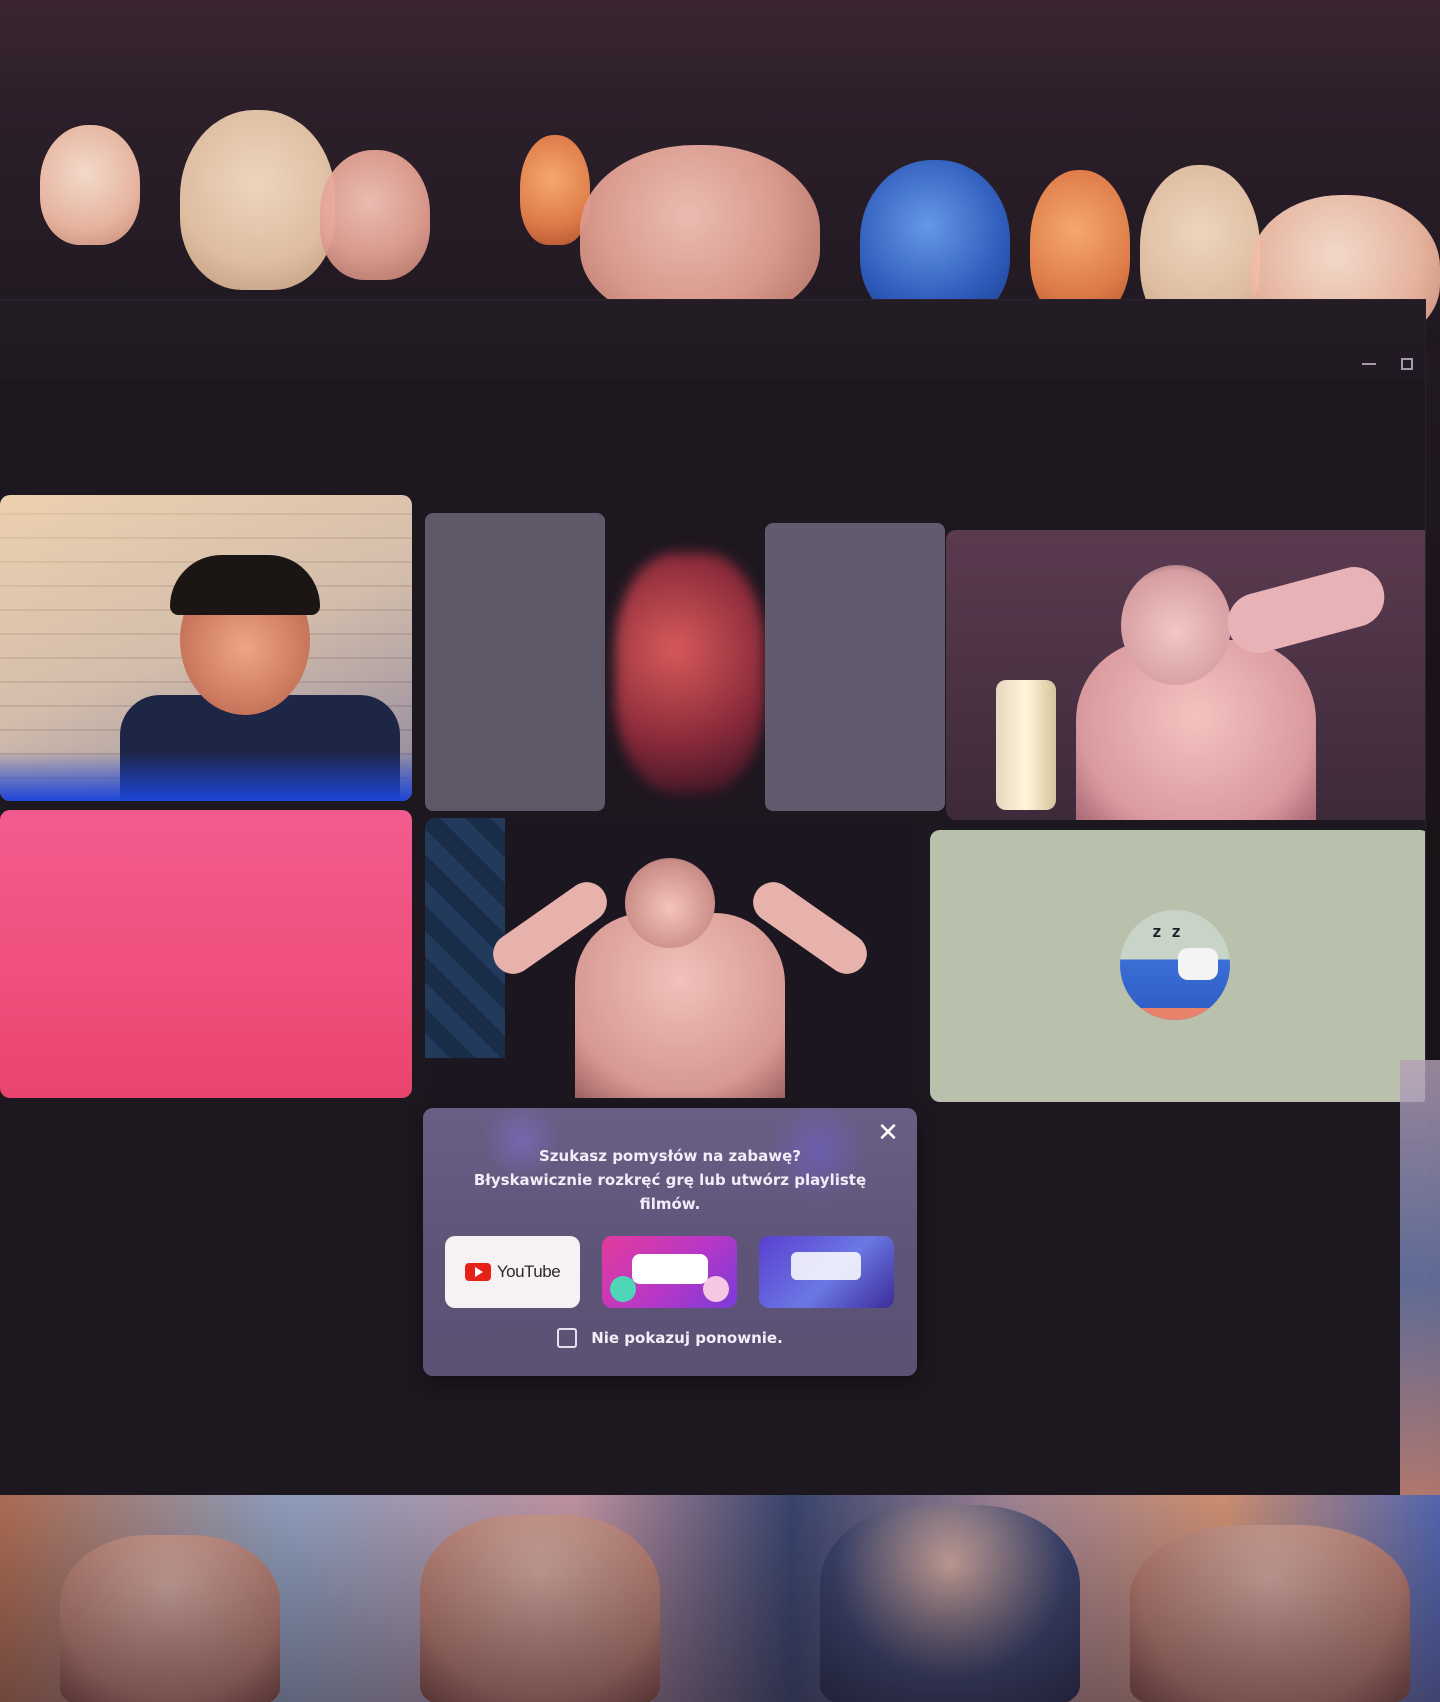 Image resolution: width=1440 pixels, height=1702 pixels. What do you see at coordinates (567, 1338) in the screenshot?
I see `dont-show-checkbox` at bounding box center [567, 1338].